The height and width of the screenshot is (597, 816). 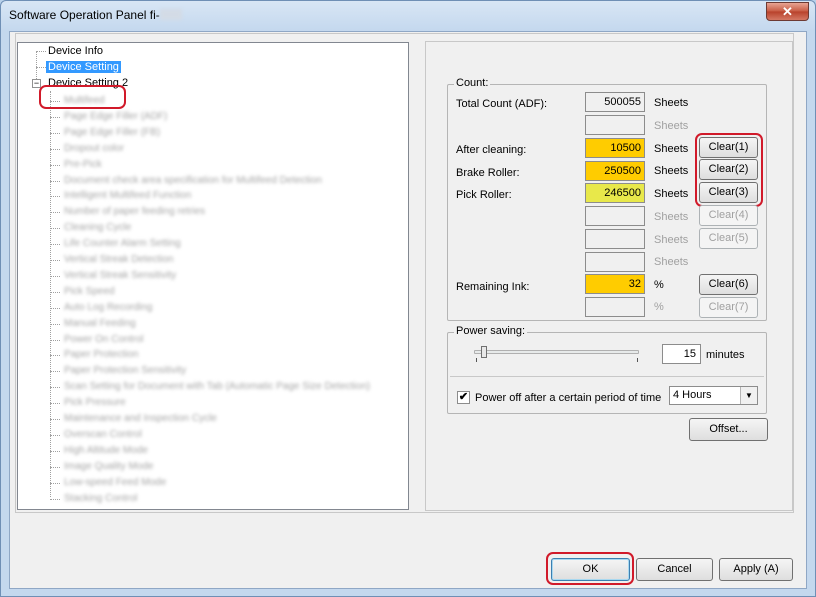 I want to click on remaining-ink-label: Remaining Ink:, so click(x=493, y=287).